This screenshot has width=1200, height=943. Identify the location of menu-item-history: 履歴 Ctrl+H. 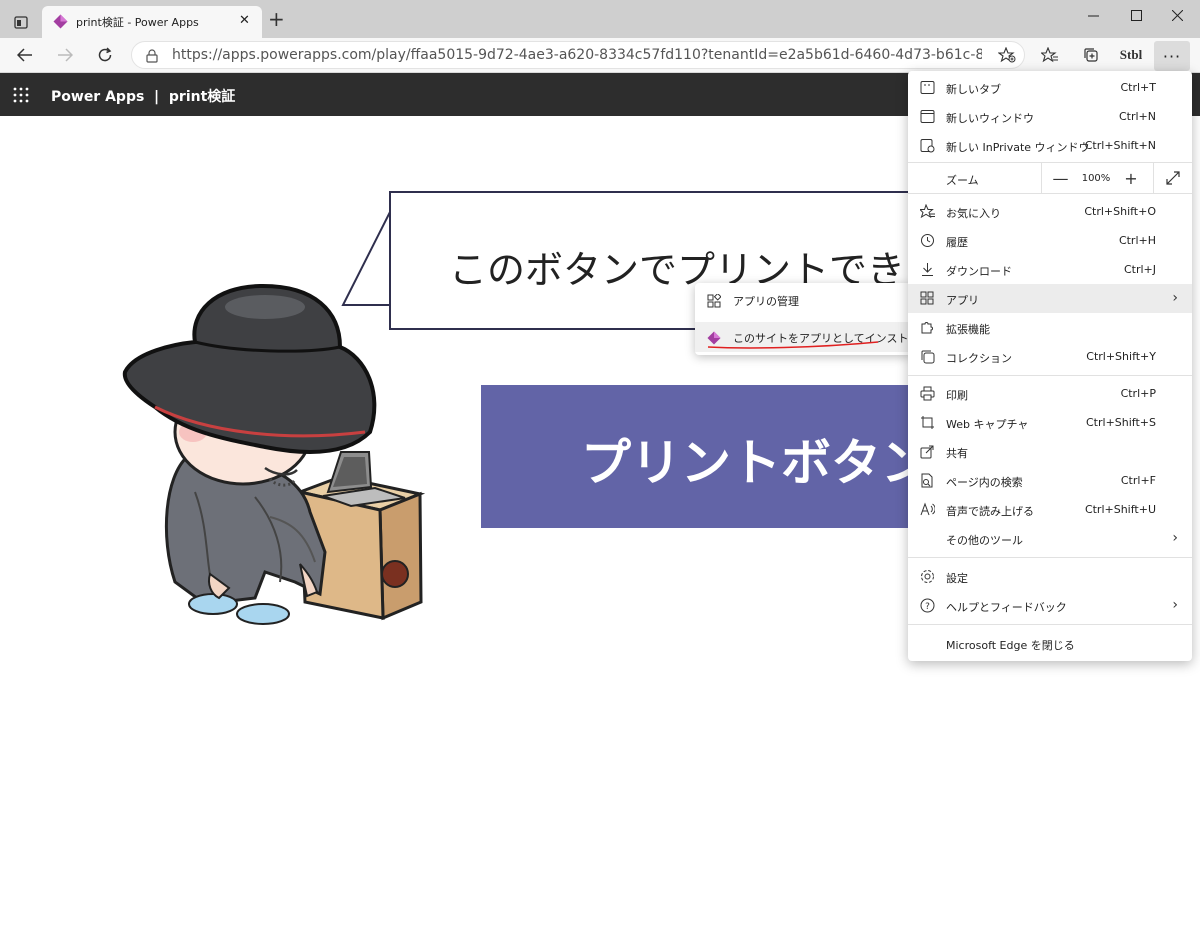
(1050, 240).